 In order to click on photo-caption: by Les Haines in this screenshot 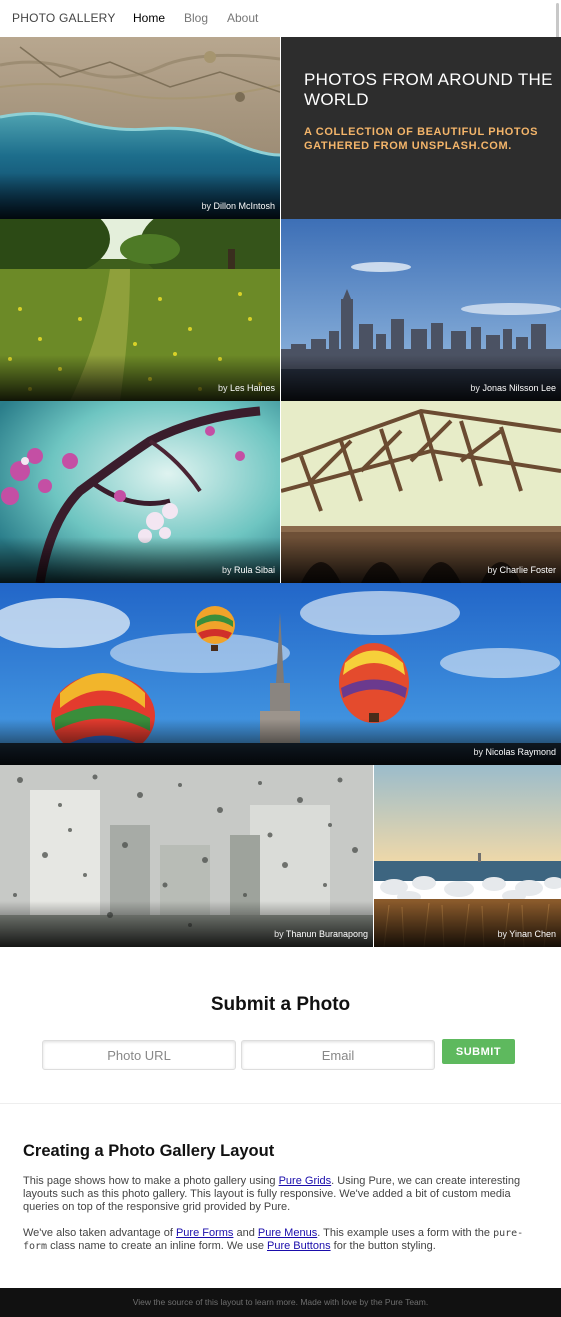, I will do `click(246, 388)`.